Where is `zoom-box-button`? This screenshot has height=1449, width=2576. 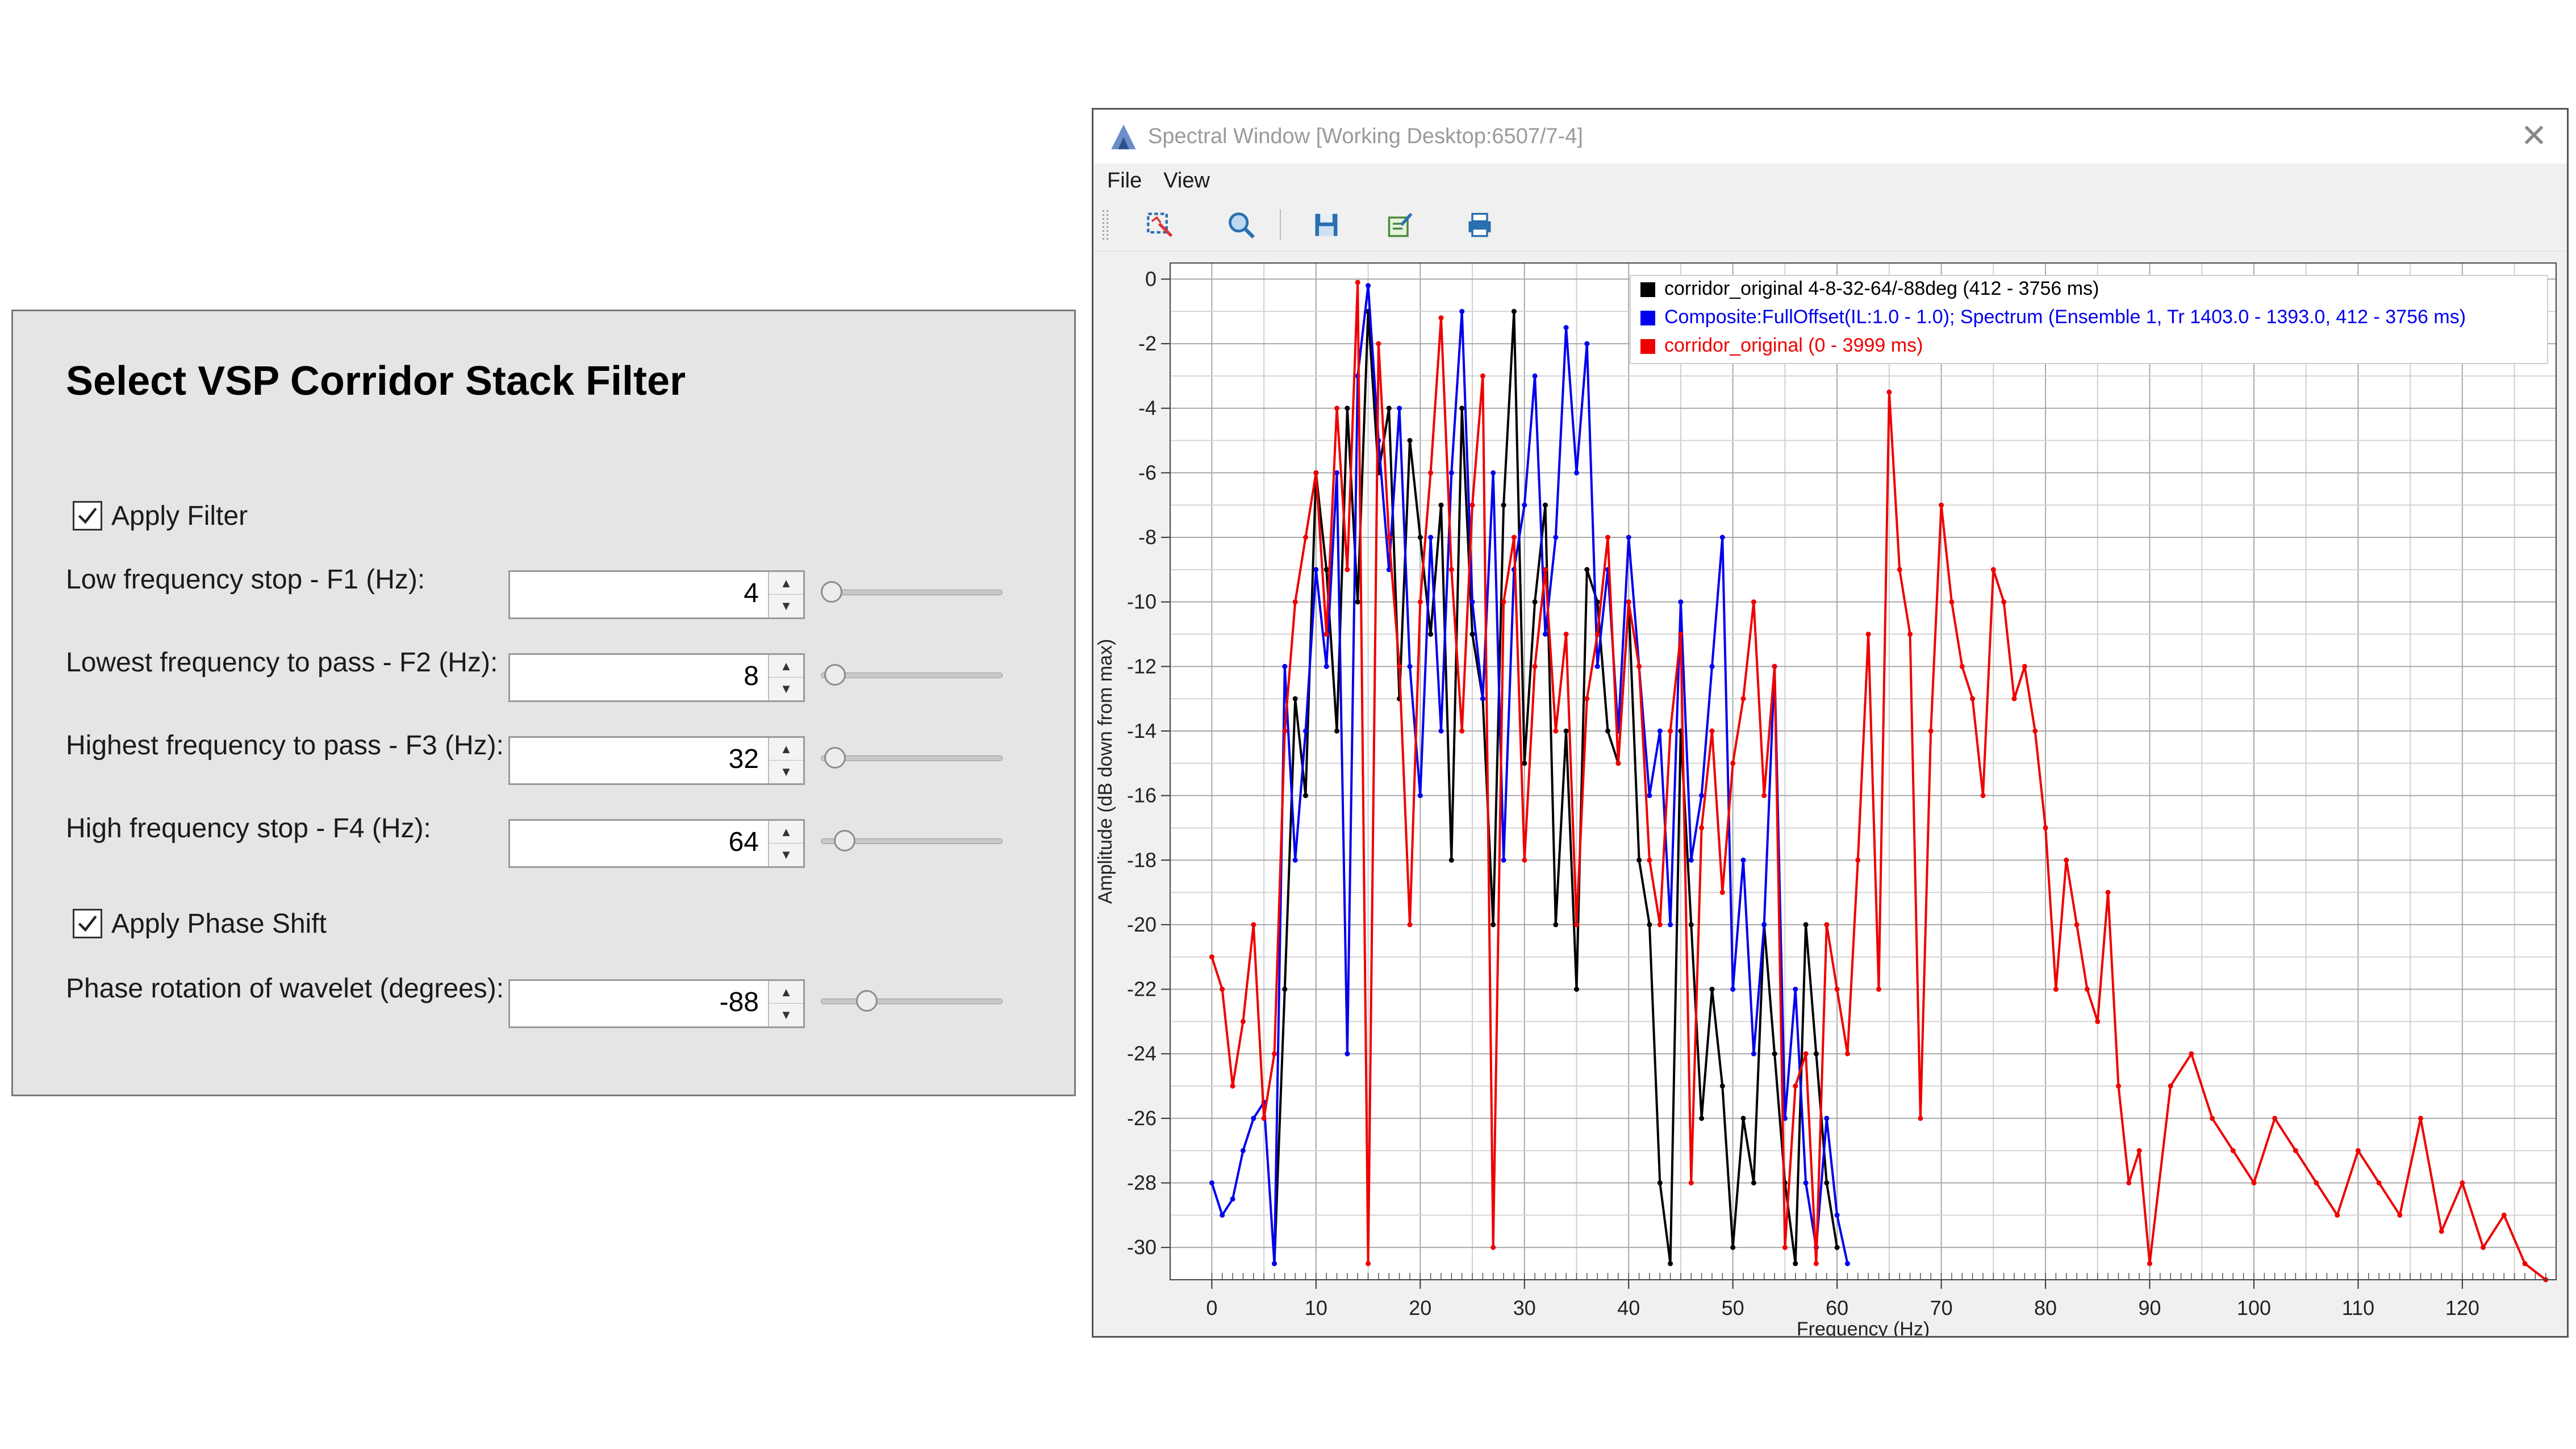
zoom-box-button is located at coordinates (1160, 225).